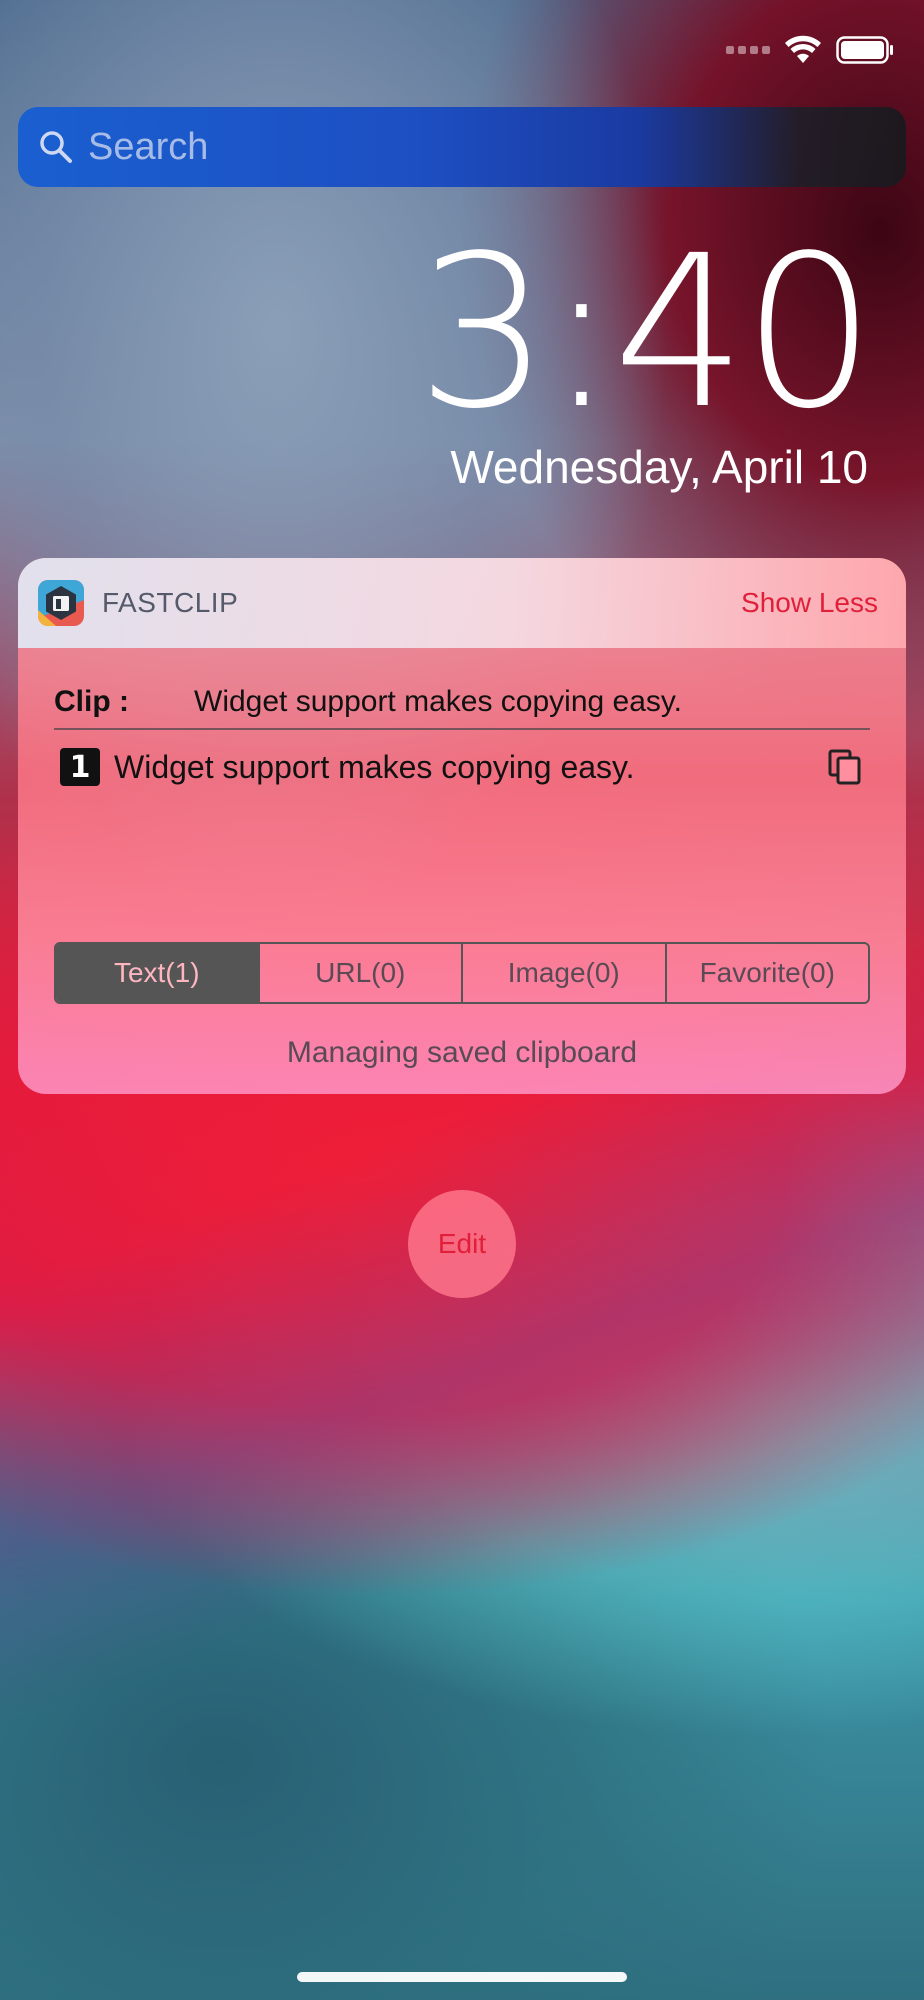  Describe the element at coordinates (748, 50) in the screenshot. I see `cellular-dots-icon` at that location.